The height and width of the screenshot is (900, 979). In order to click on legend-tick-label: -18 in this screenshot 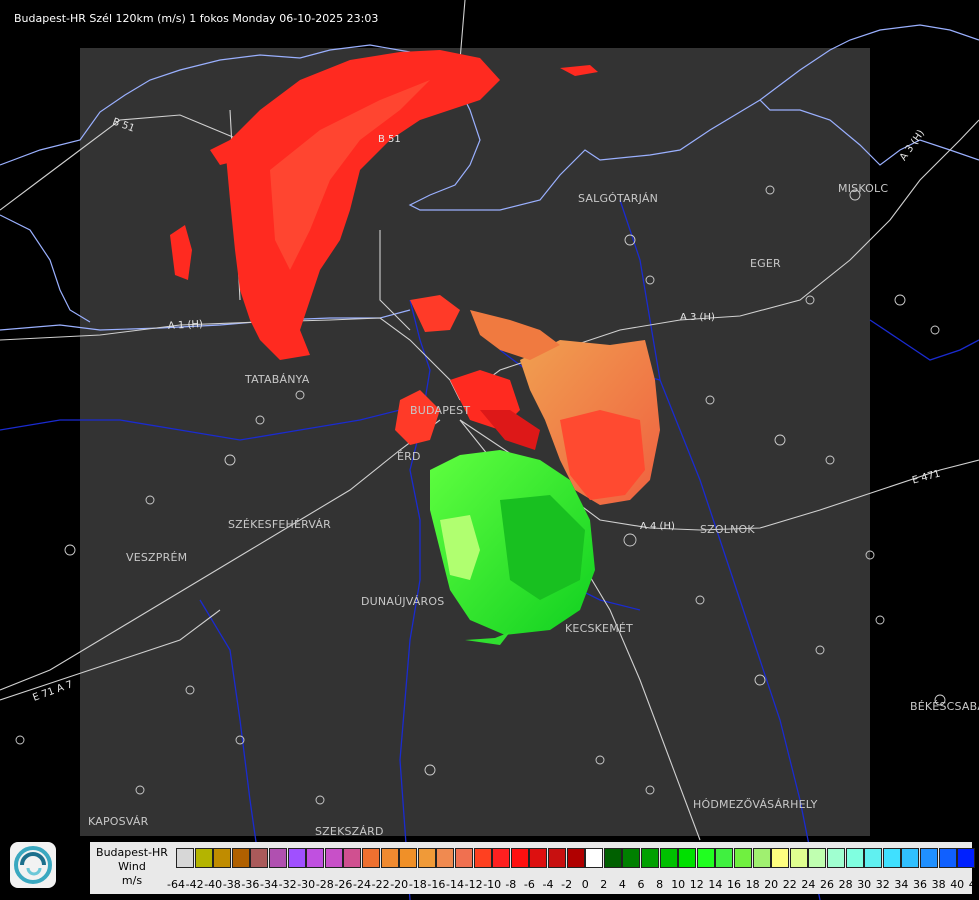, I will do `click(417, 884)`.